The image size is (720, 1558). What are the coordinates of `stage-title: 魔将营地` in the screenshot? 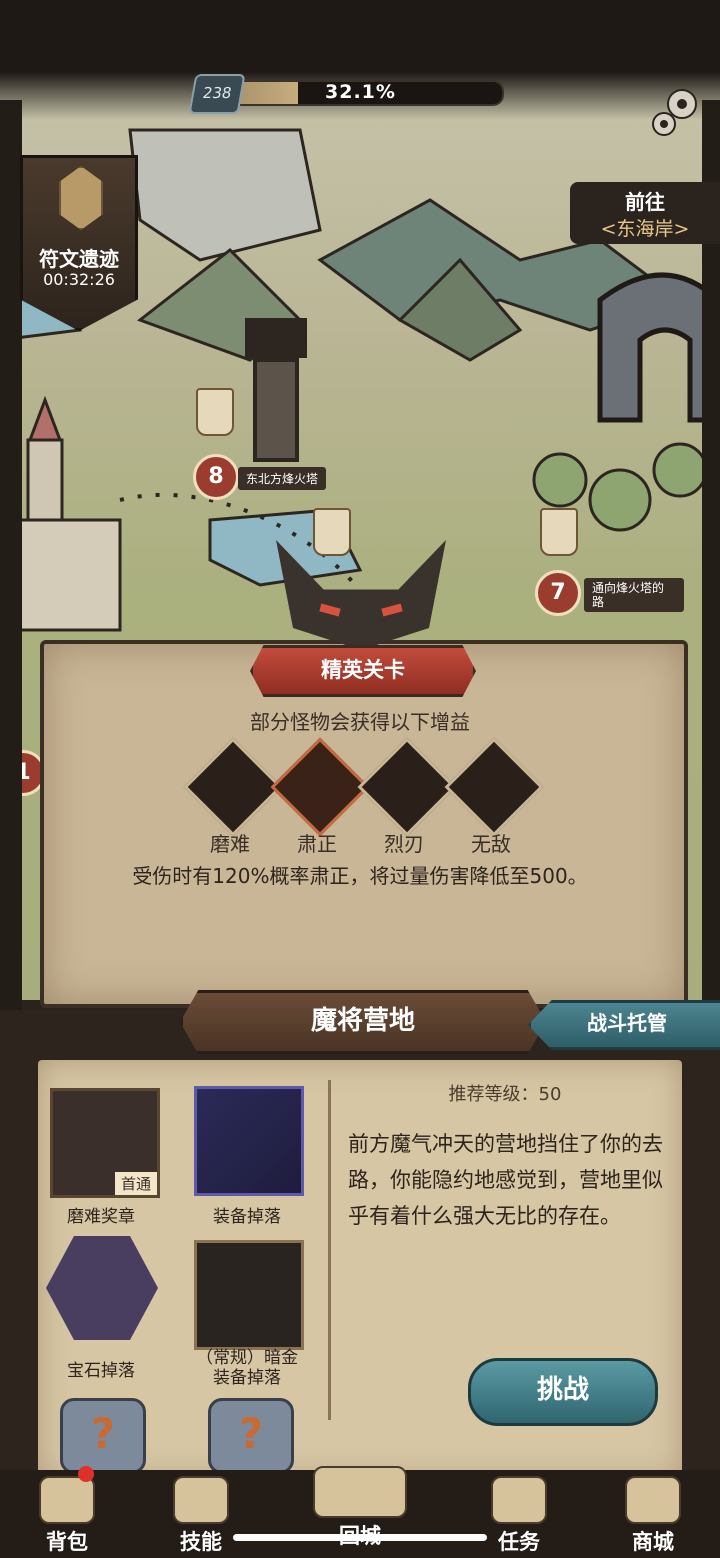 It's located at (363, 1022).